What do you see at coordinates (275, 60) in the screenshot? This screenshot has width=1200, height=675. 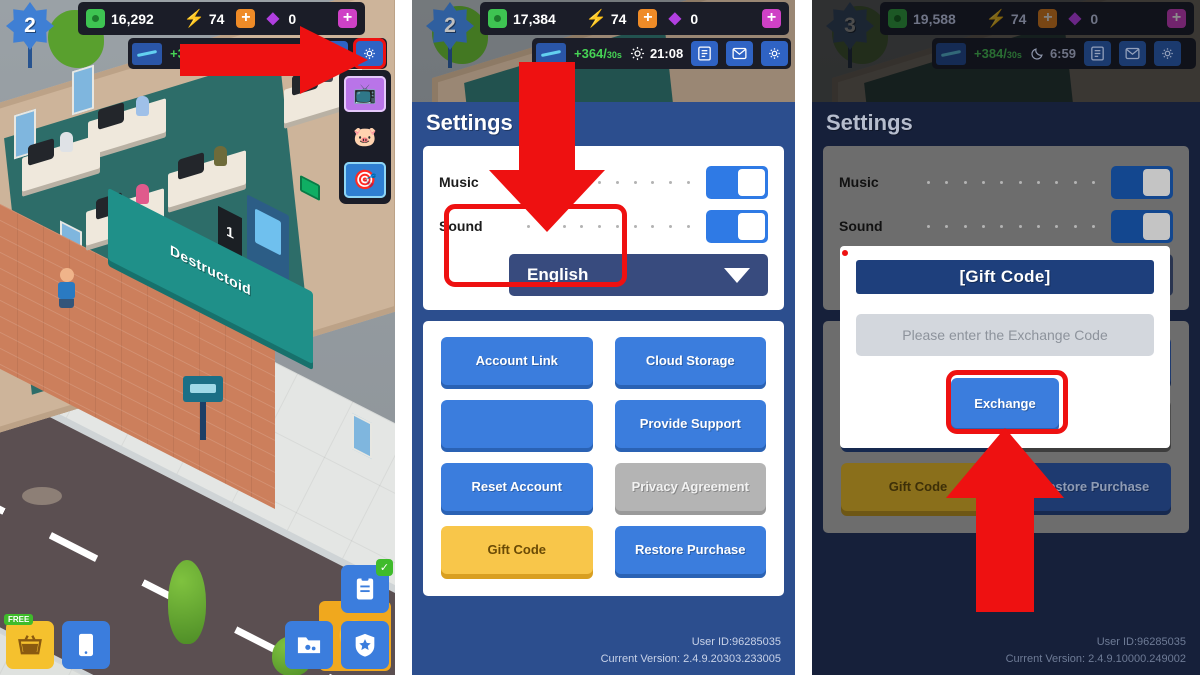 I see `arrow-pointing-right-at-gear` at bounding box center [275, 60].